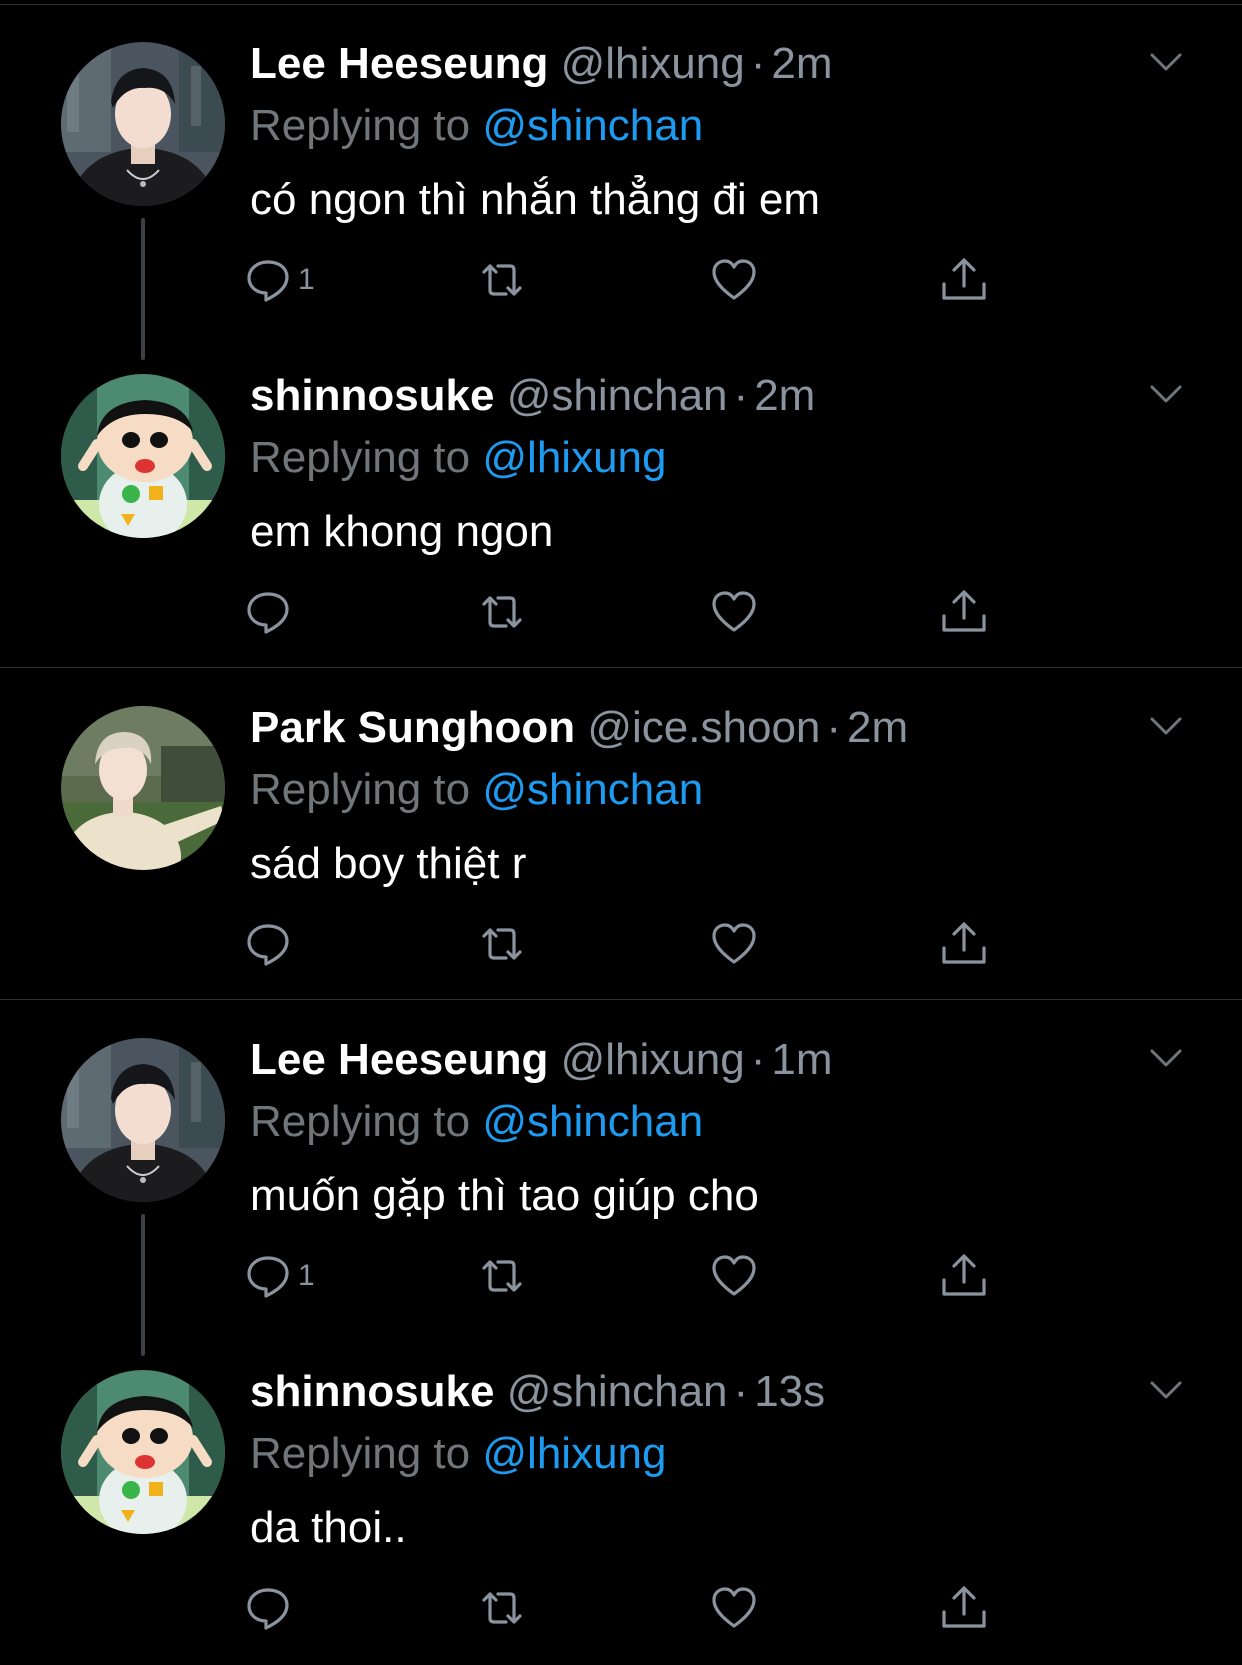  What do you see at coordinates (504, 1195) in the screenshot?
I see `tweet-text: muốn gặp thì tao giúp cho` at bounding box center [504, 1195].